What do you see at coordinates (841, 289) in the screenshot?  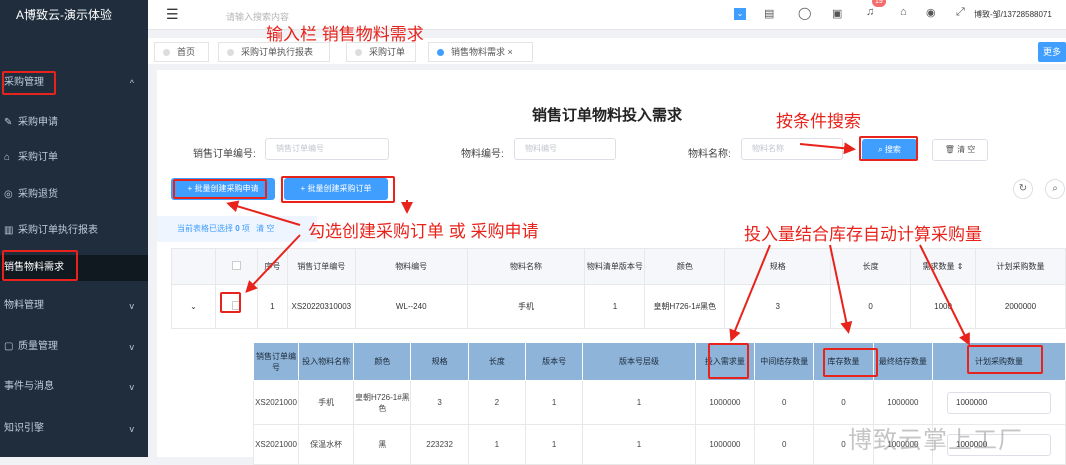 I see `arrow-stock-qty` at bounding box center [841, 289].